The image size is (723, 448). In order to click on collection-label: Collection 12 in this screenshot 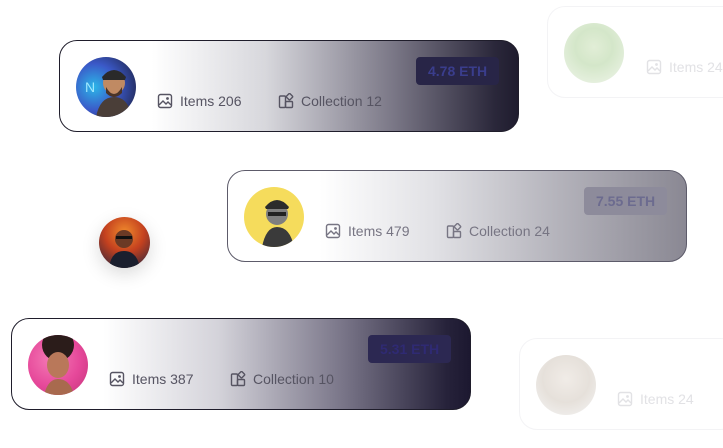, I will do `click(341, 101)`.